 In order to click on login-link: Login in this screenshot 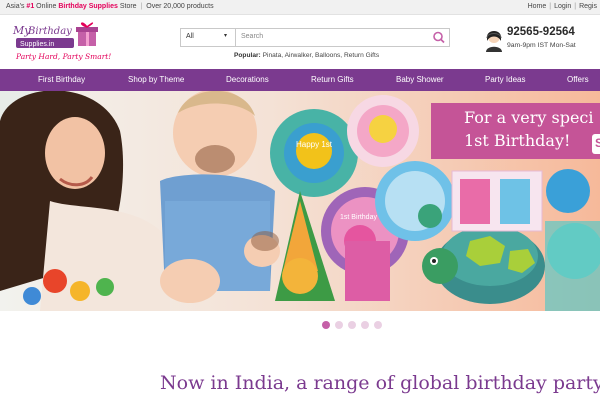, I will do `click(562, 6)`.